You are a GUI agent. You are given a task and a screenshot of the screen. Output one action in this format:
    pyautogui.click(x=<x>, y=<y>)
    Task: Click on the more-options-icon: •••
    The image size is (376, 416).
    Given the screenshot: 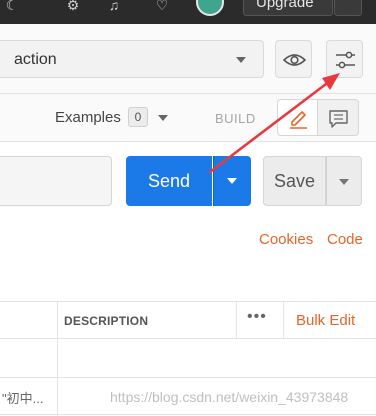 What is the action you would take?
    pyautogui.click(x=257, y=317)
    